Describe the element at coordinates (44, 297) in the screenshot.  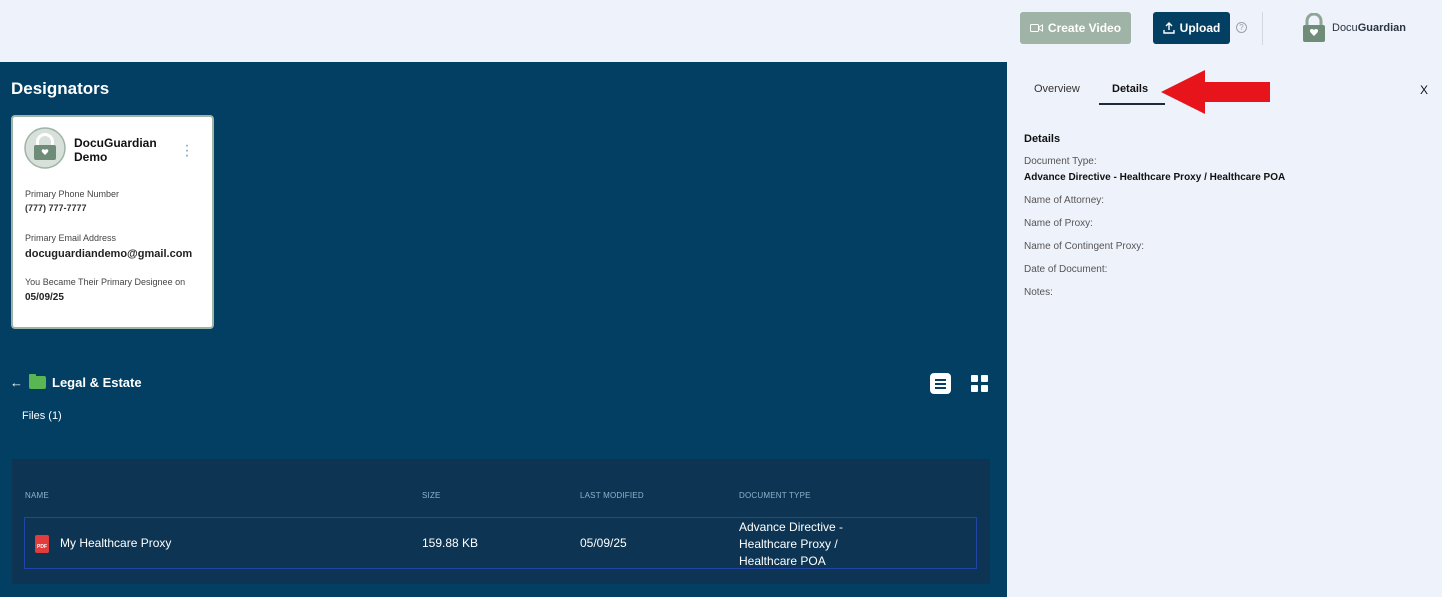
I see `designee-since-value: 05/09/25` at that location.